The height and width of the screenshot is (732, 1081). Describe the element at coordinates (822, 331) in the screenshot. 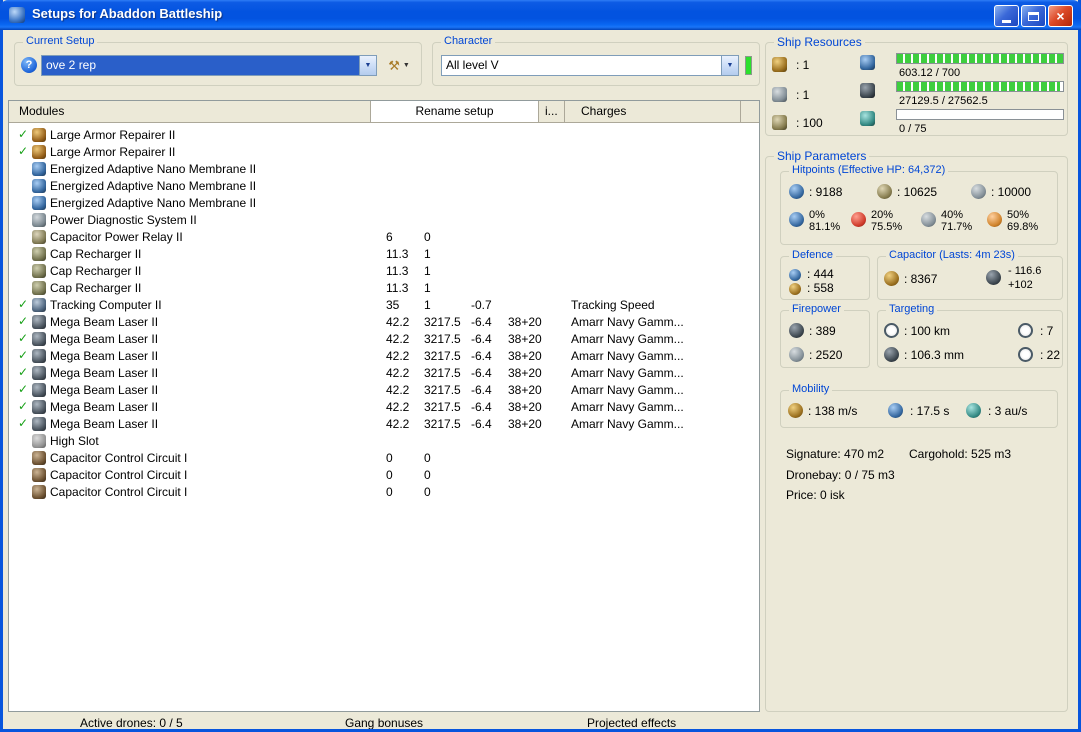

I see `firepower-volley-value: : 389` at that location.